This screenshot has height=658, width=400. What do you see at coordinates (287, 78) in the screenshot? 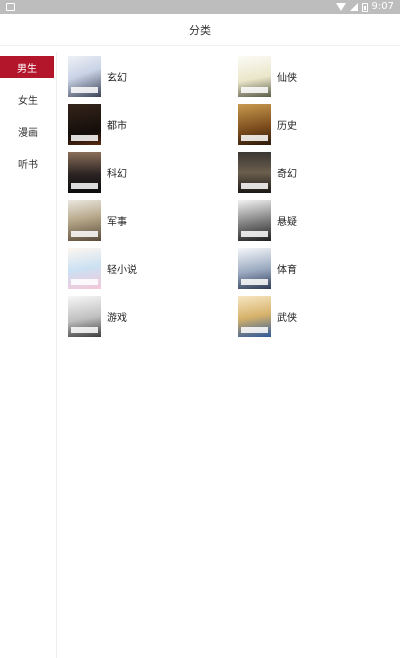
I see `category-label: 仙侠` at bounding box center [287, 78].